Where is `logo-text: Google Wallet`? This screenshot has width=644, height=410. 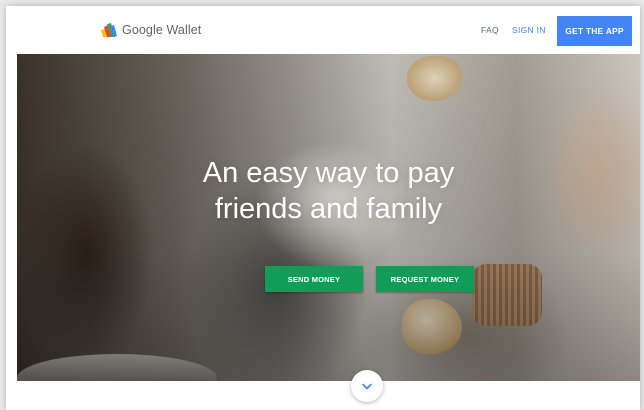 logo-text: Google Wallet is located at coordinates (162, 30).